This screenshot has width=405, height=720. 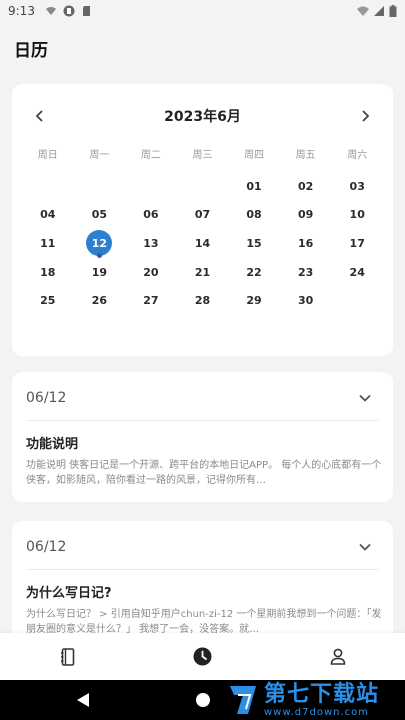 I want to click on calendar-day: 04, so click(x=48, y=215).